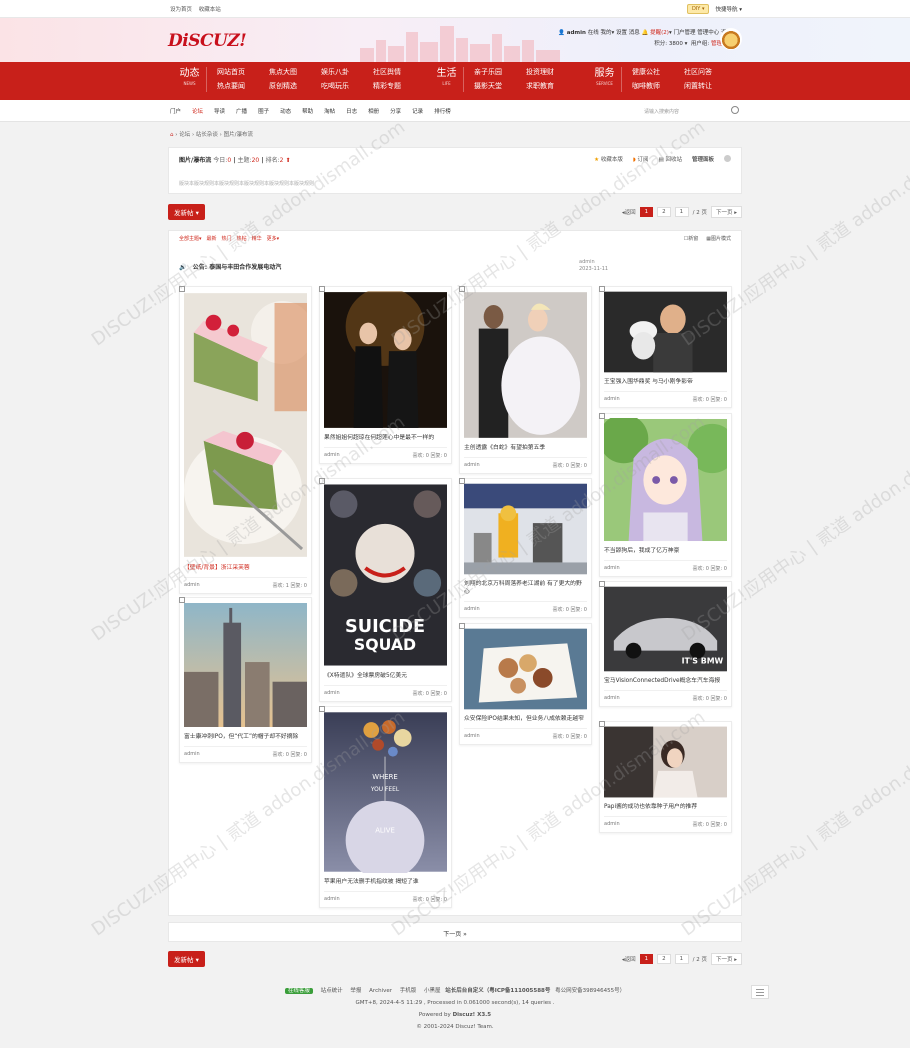 The width and height of the screenshot is (910, 1048). What do you see at coordinates (703, 159) in the screenshot?
I see `manage-panel-button: 管理面板` at bounding box center [703, 159].